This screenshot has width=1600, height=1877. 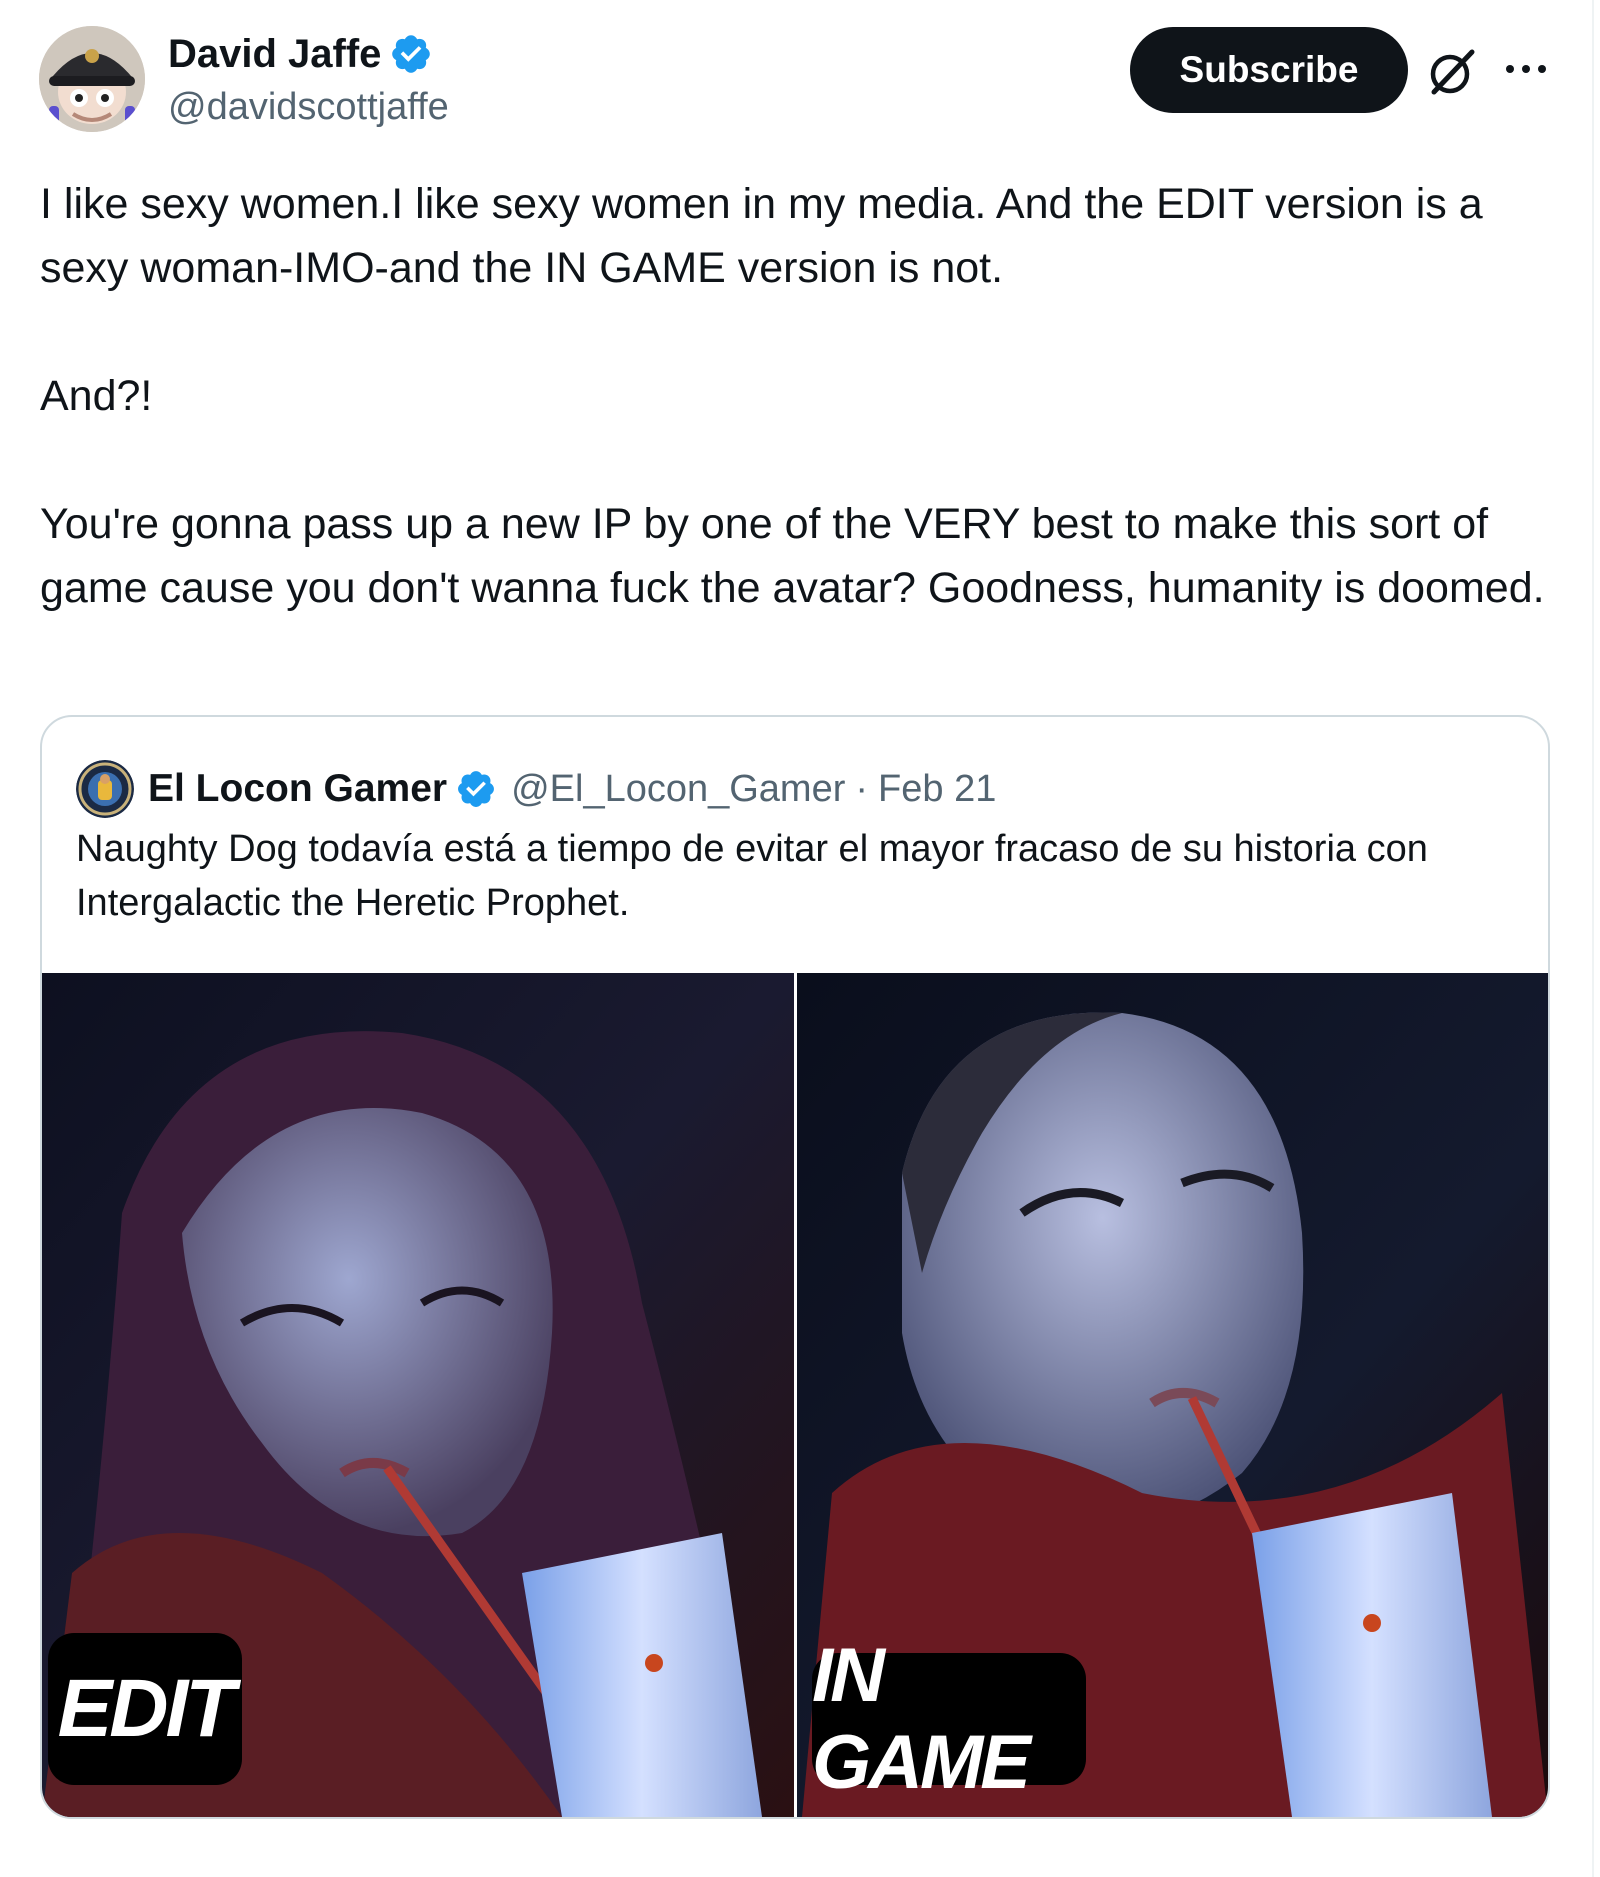 What do you see at coordinates (274, 54) in the screenshot?
I see `author-display-name: David Jaffe` at bounding box center [274, 54].